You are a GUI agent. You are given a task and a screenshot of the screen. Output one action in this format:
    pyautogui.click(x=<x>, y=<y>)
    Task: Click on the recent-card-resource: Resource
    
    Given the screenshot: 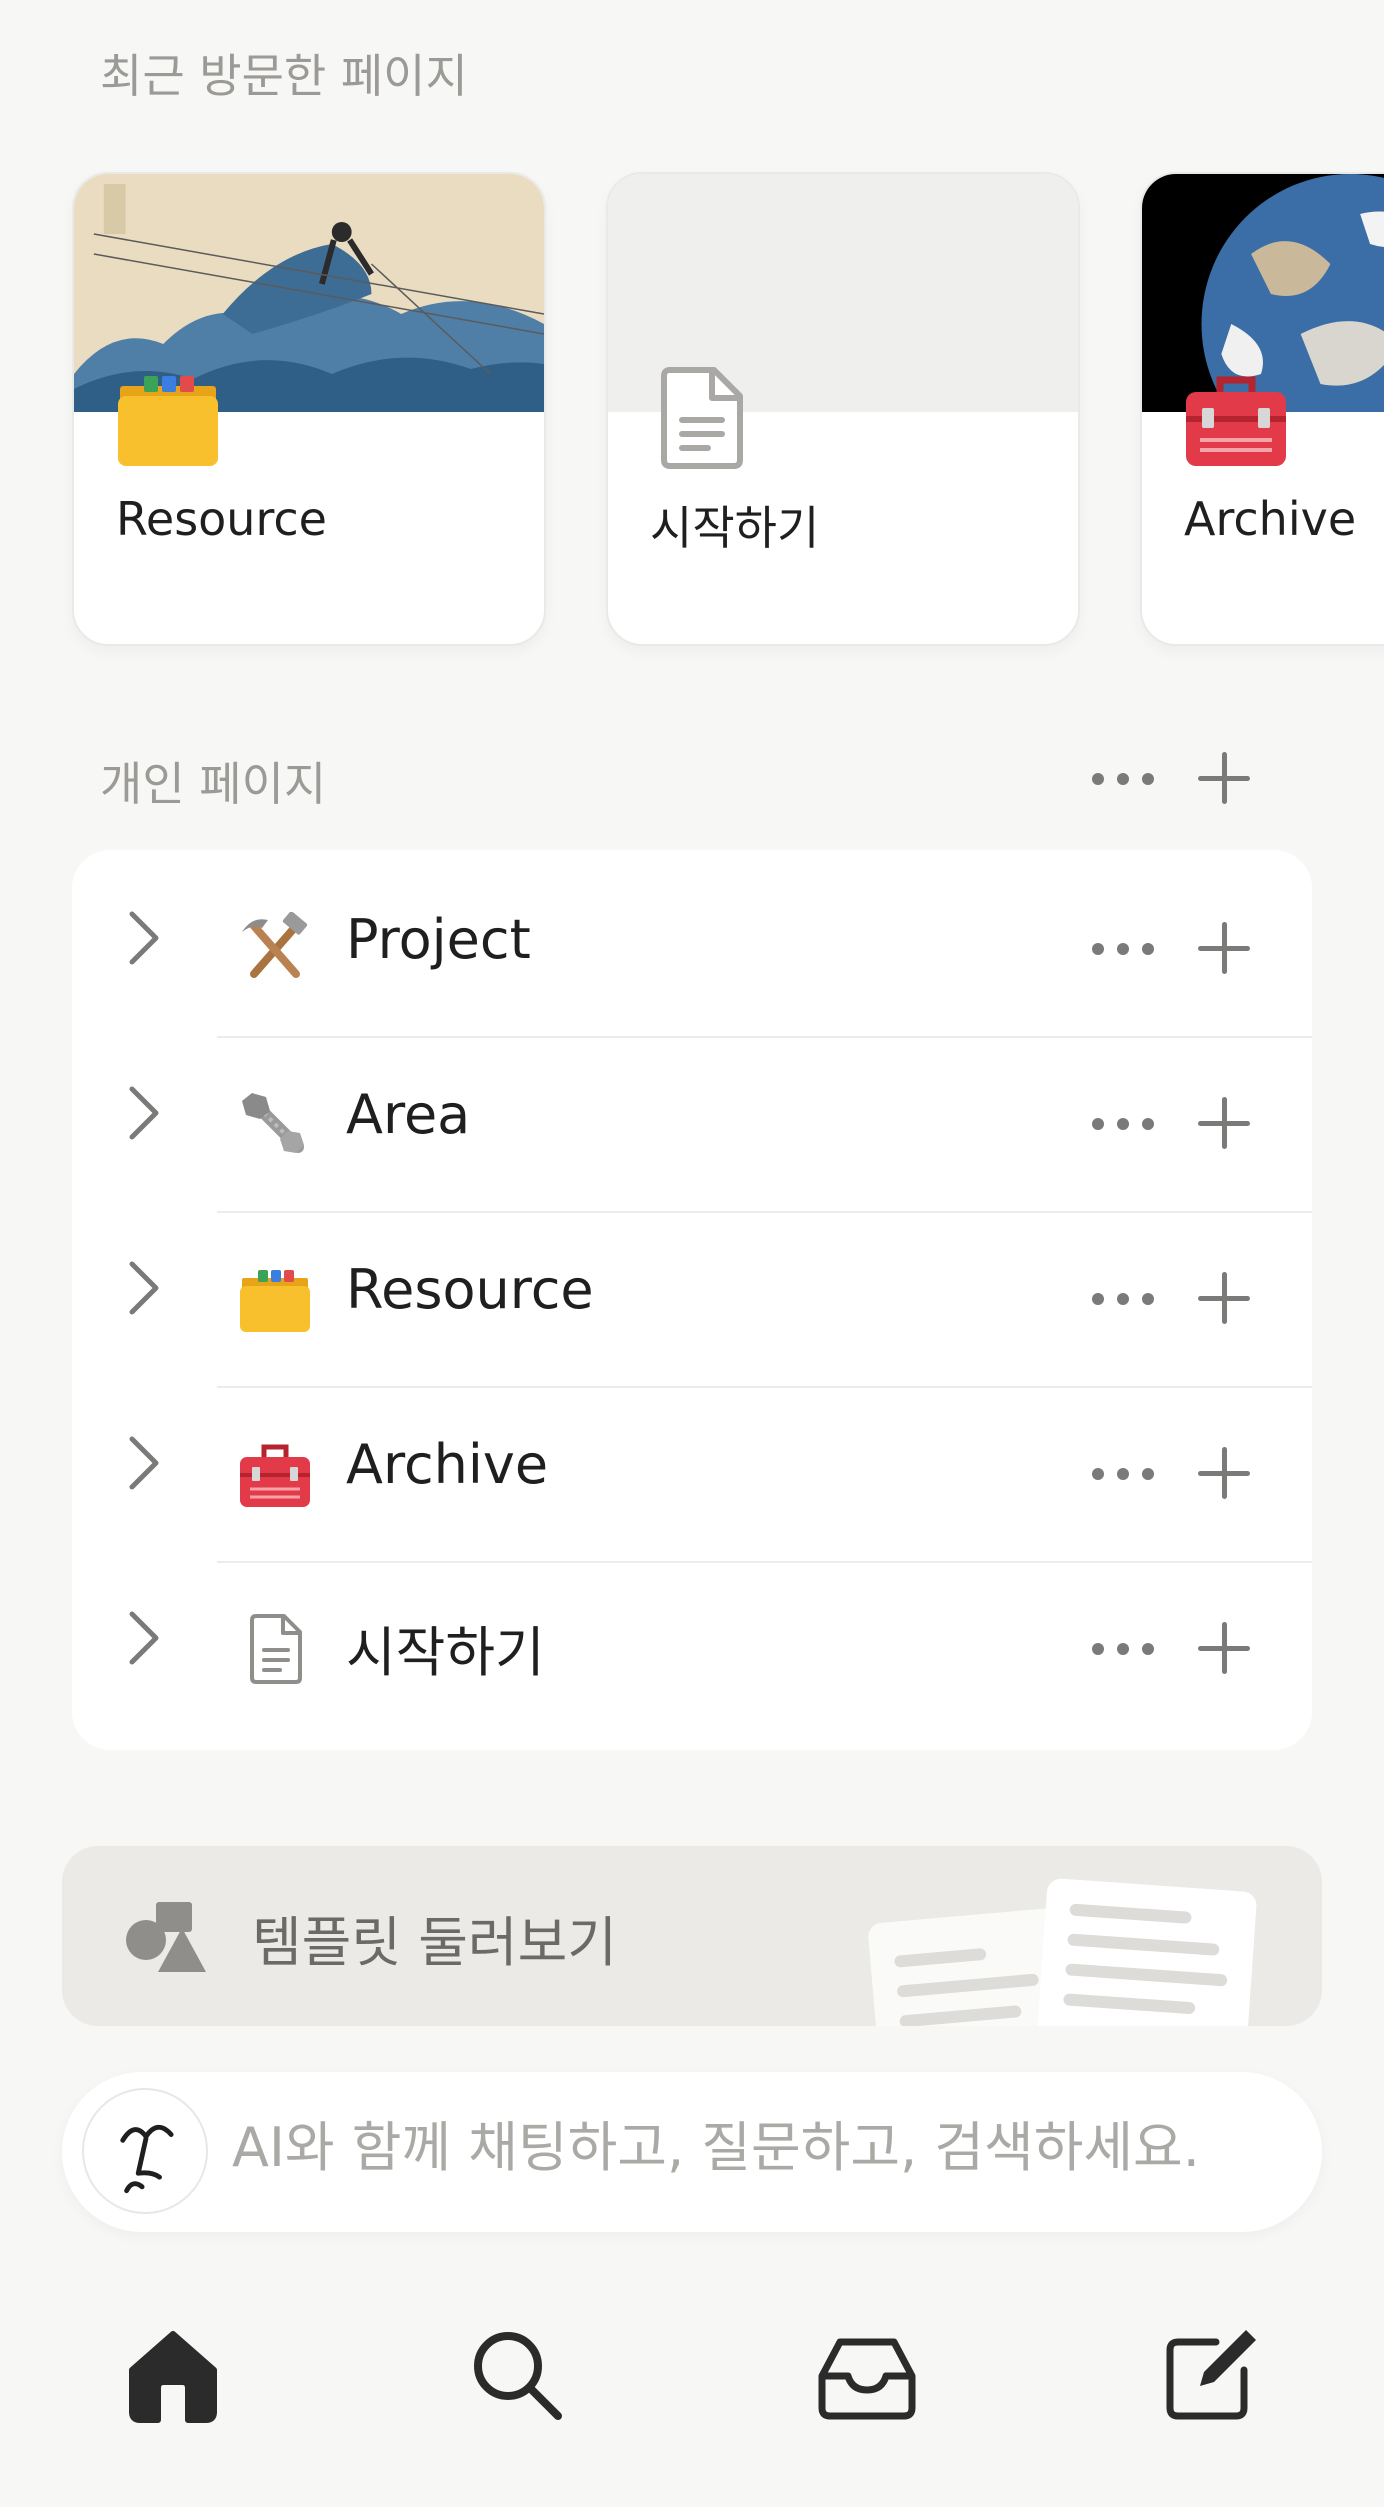 What is the action you would take?
    pyautogui.click(x=309, y=409)
    